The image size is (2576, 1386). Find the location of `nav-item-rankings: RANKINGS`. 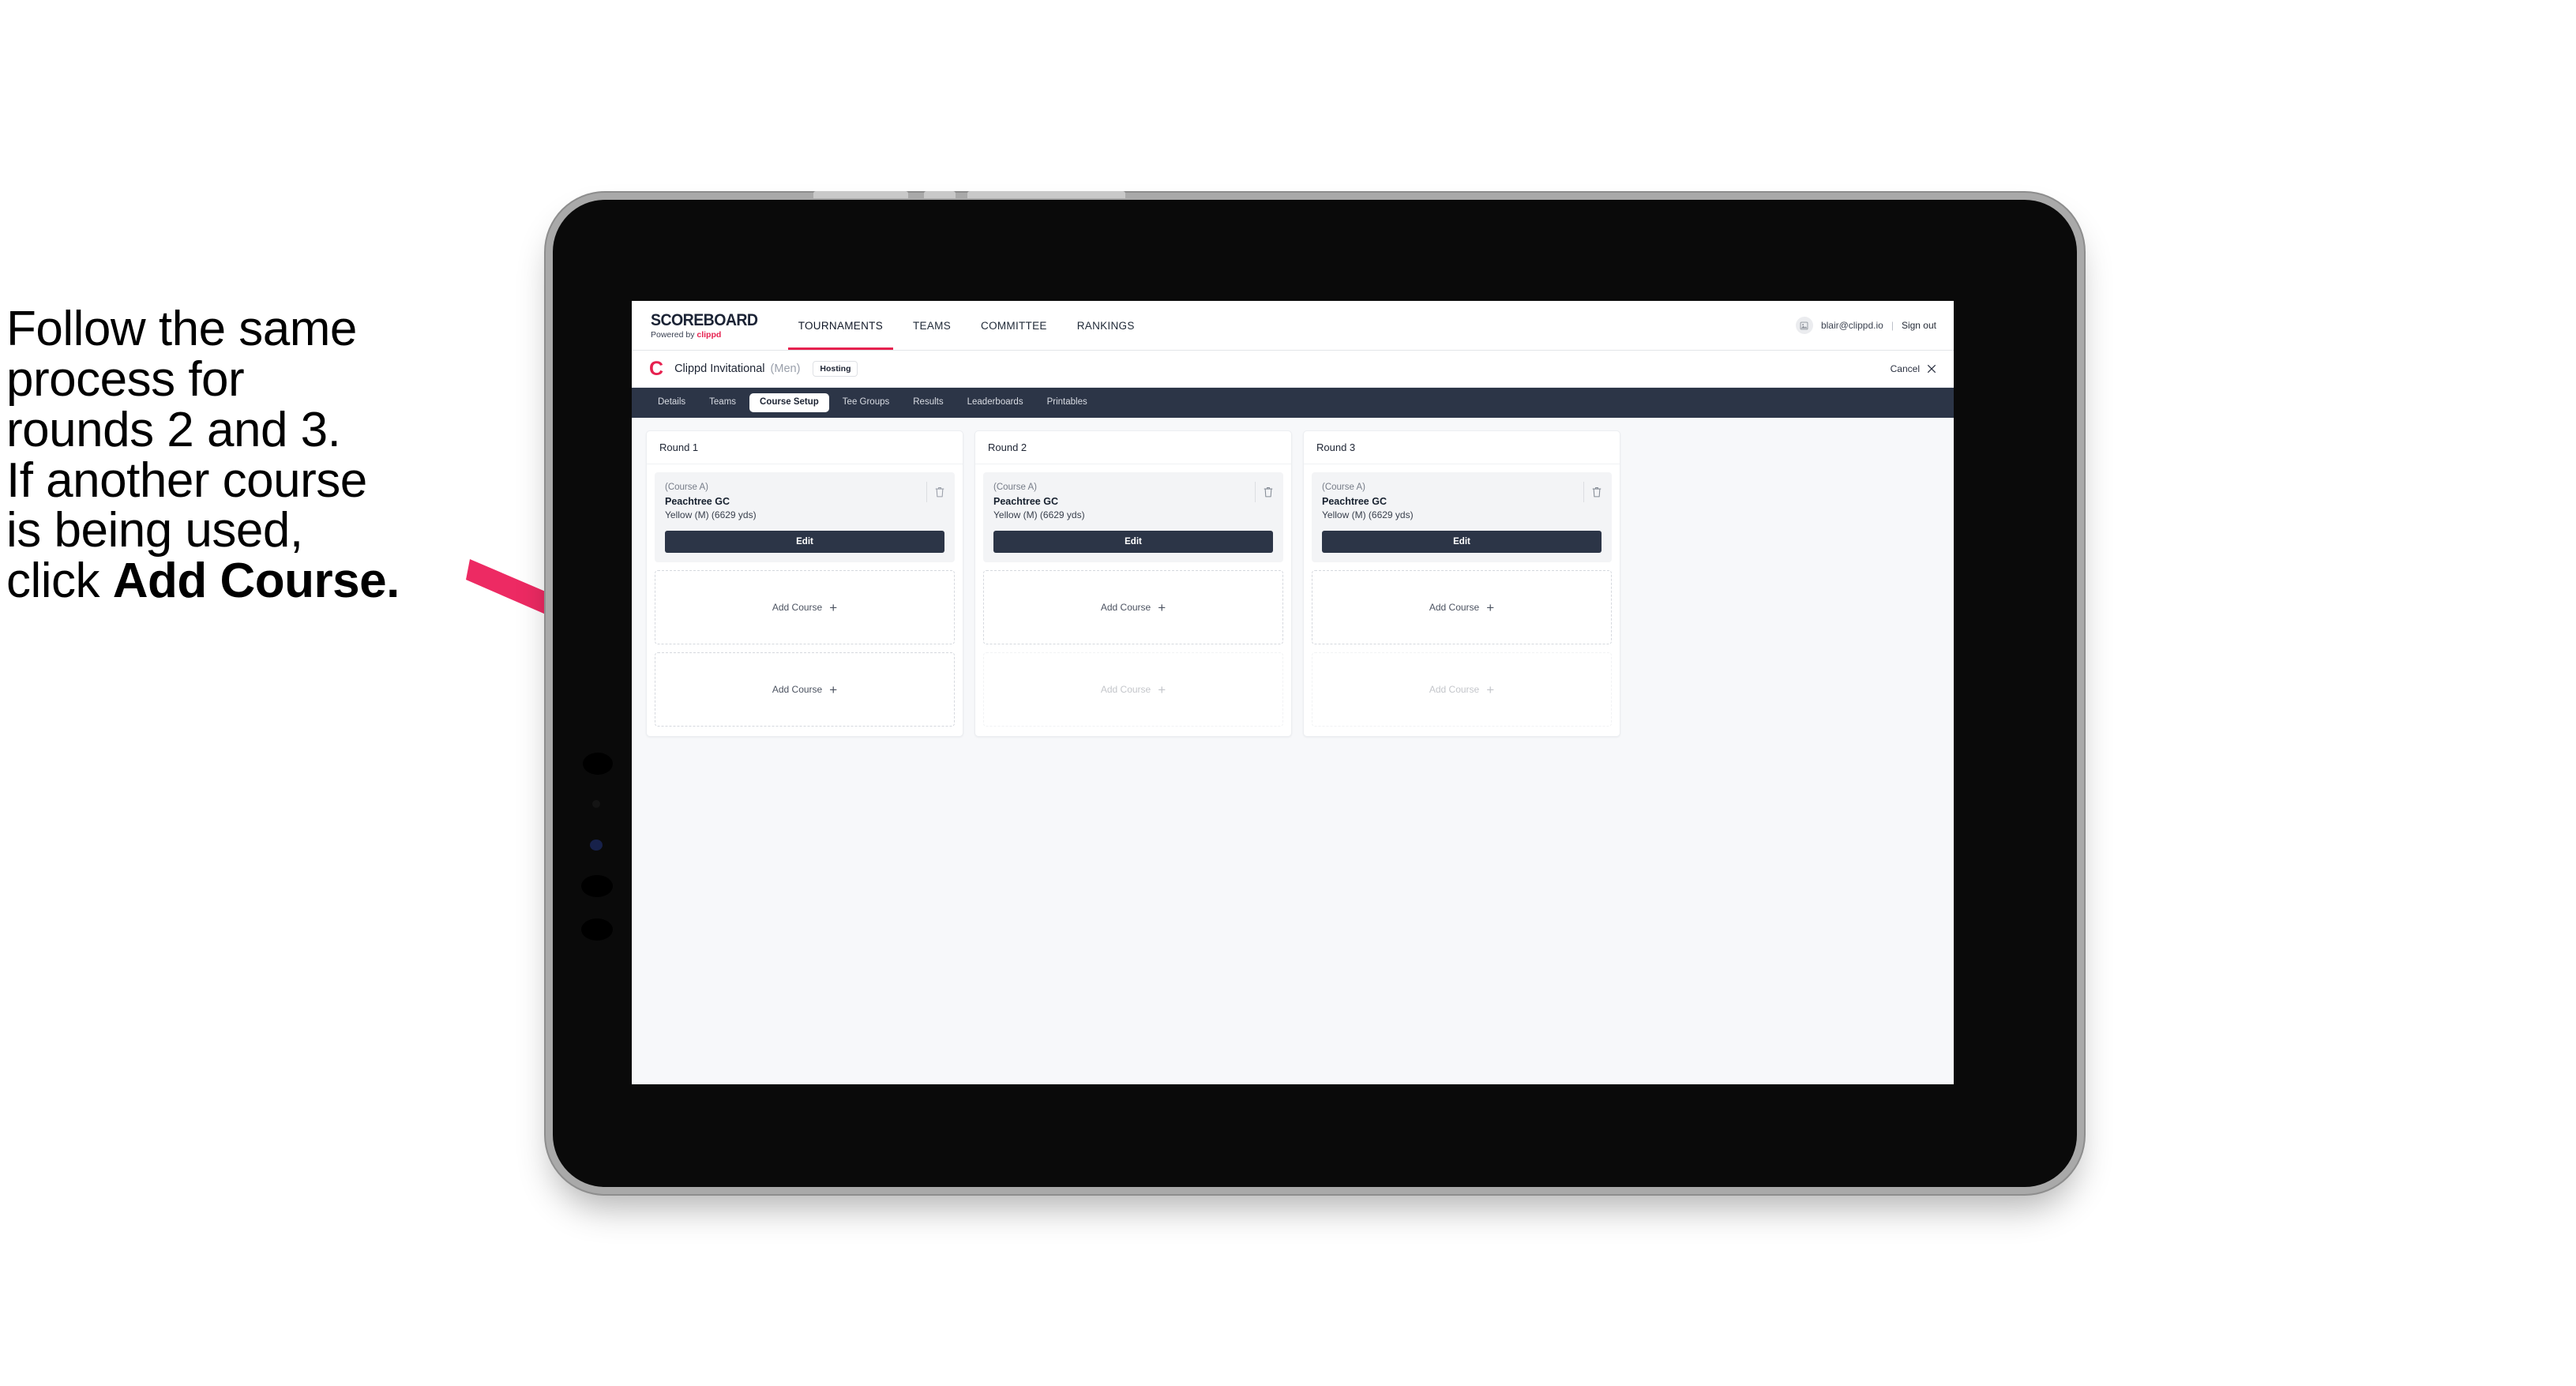

nav-item-rankings: RANKINGS is located at coordinates (1106, 325).